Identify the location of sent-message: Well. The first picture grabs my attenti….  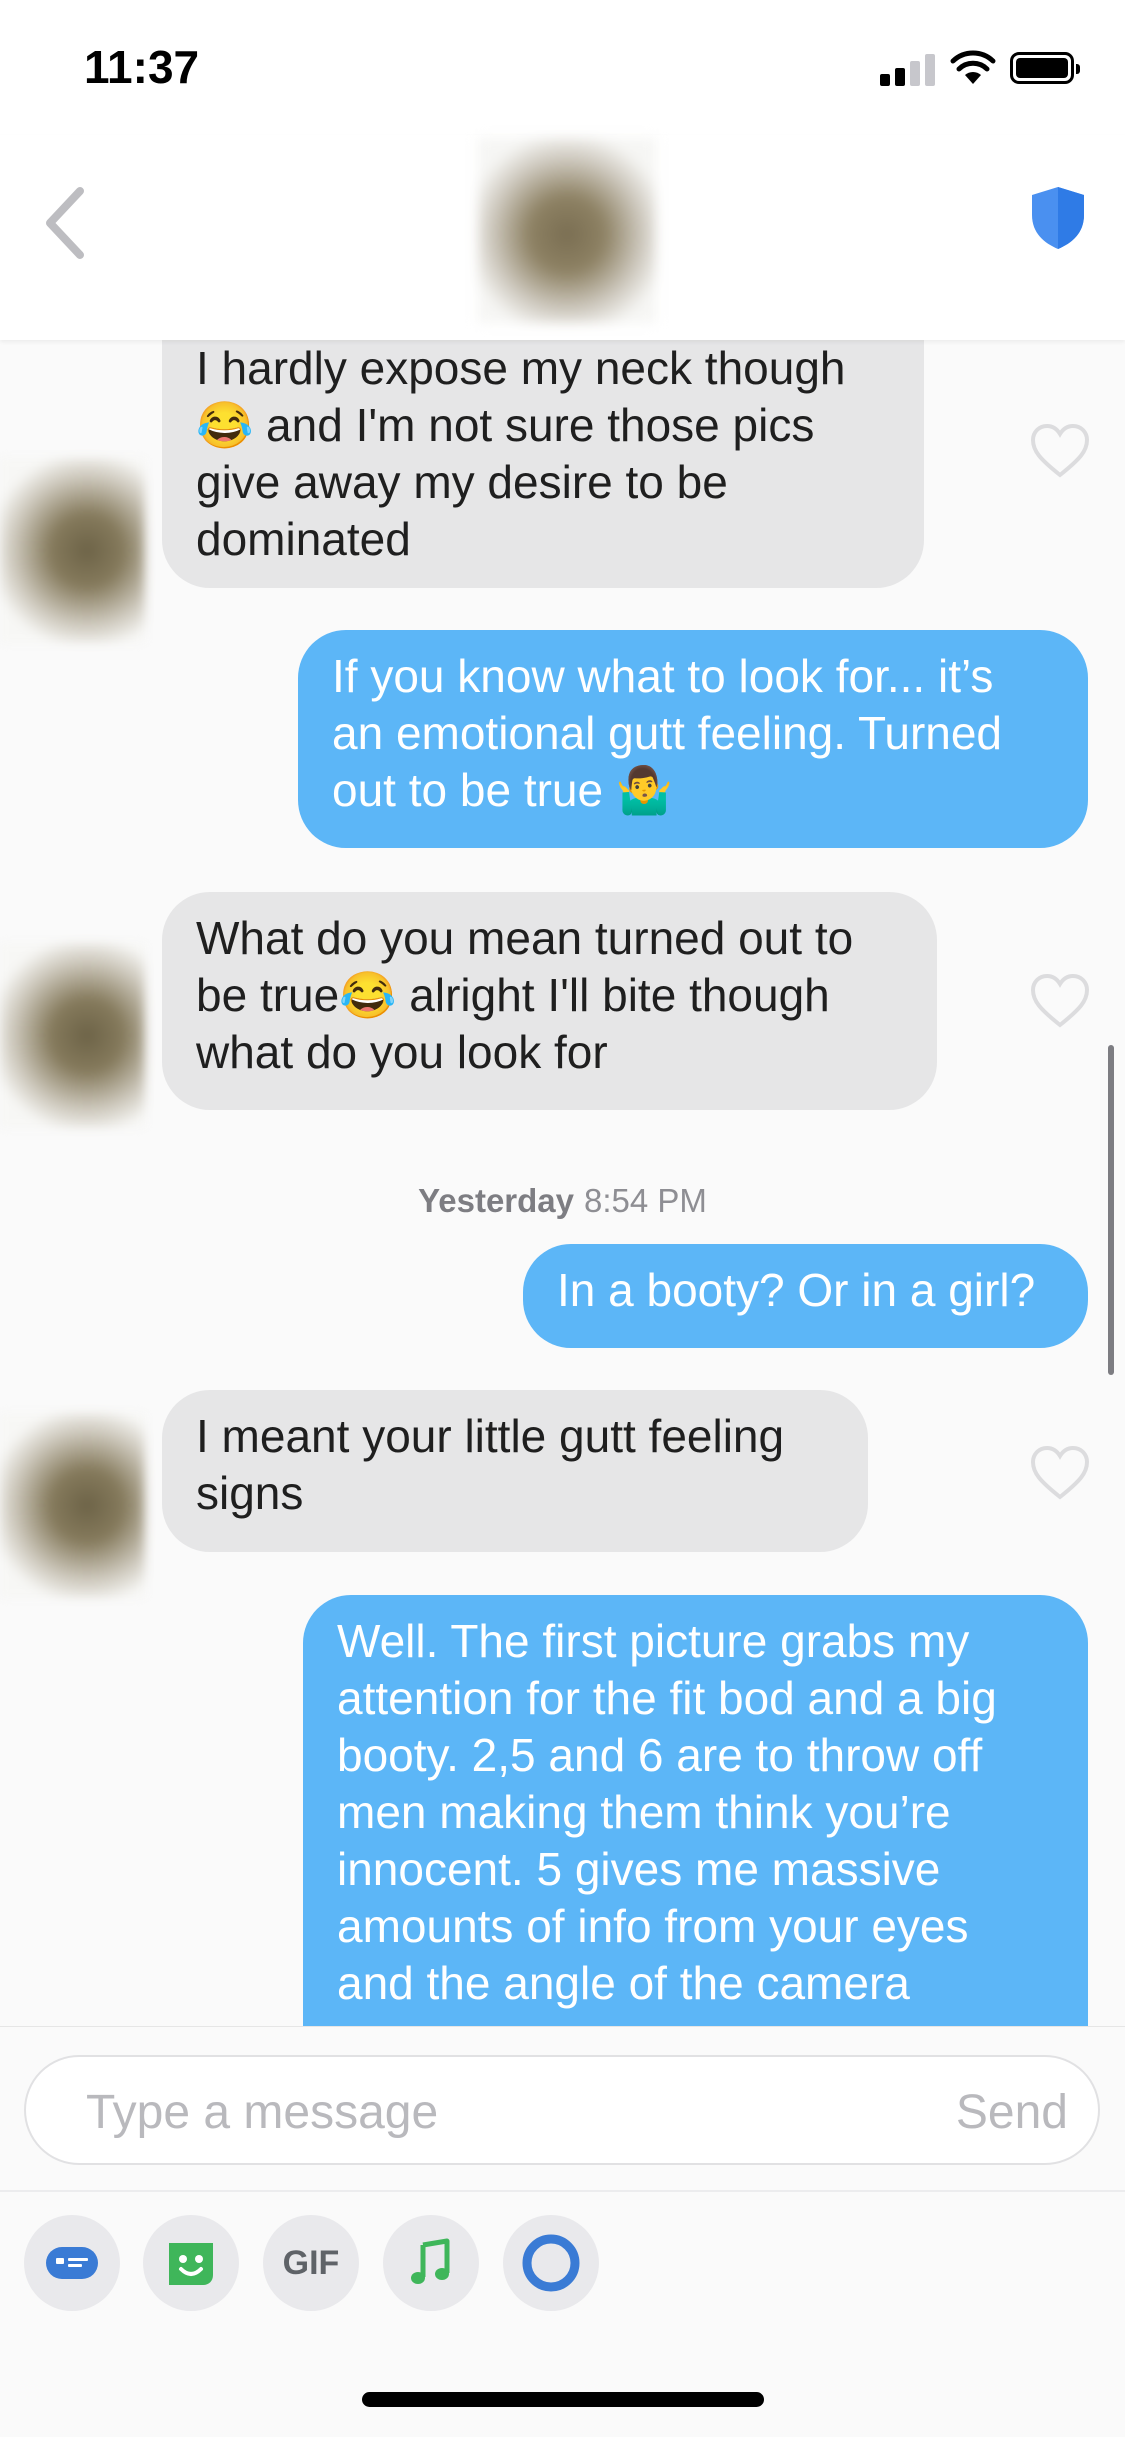
(695, 1810).